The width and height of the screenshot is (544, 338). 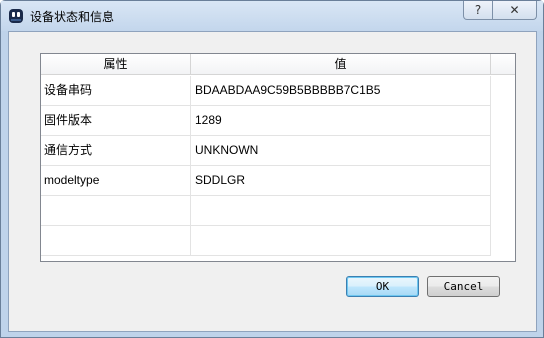 What do you see at coordinates (341, 91) in the screenshot?
I see `value-cell: BDAABDAA9C59B5BBBBB7C1B5` at bounding box center [341, 91].